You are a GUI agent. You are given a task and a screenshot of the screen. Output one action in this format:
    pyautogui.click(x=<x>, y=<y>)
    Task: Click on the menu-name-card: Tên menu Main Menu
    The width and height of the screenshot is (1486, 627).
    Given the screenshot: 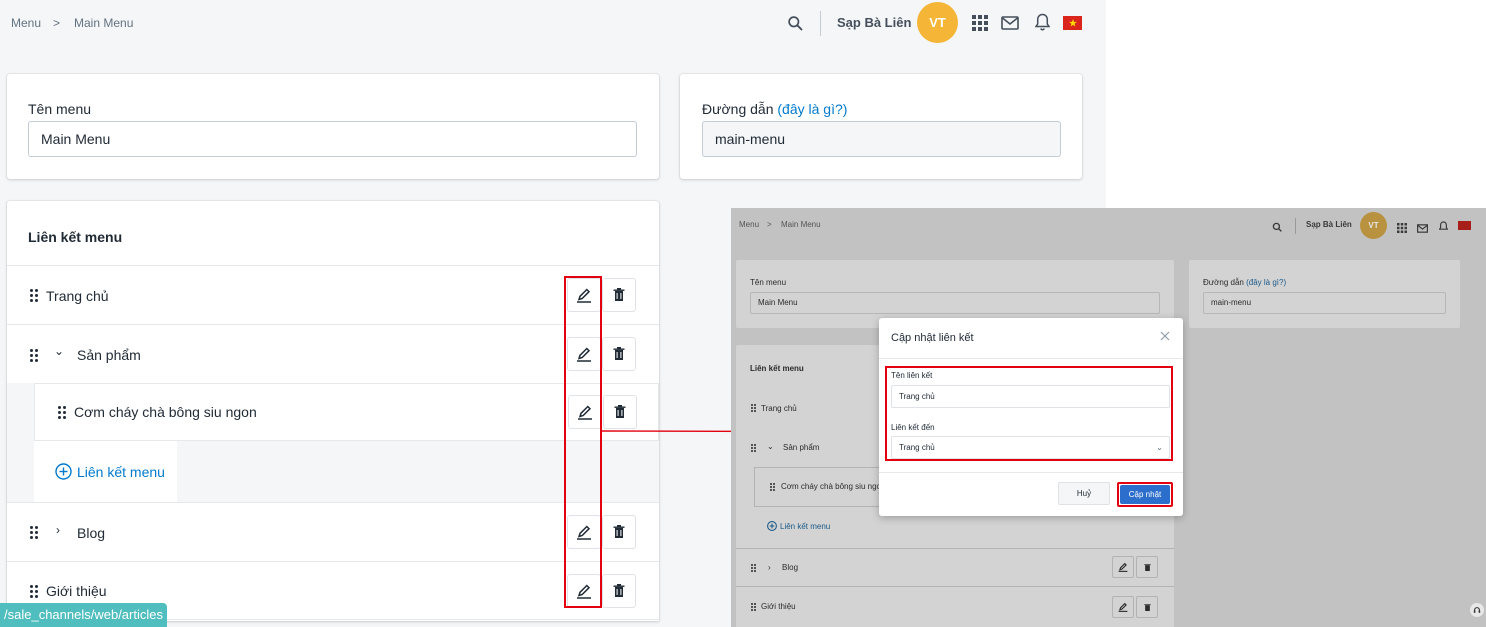 What is the action you would take?
    pyautogui.click(x=333, y=126)
    